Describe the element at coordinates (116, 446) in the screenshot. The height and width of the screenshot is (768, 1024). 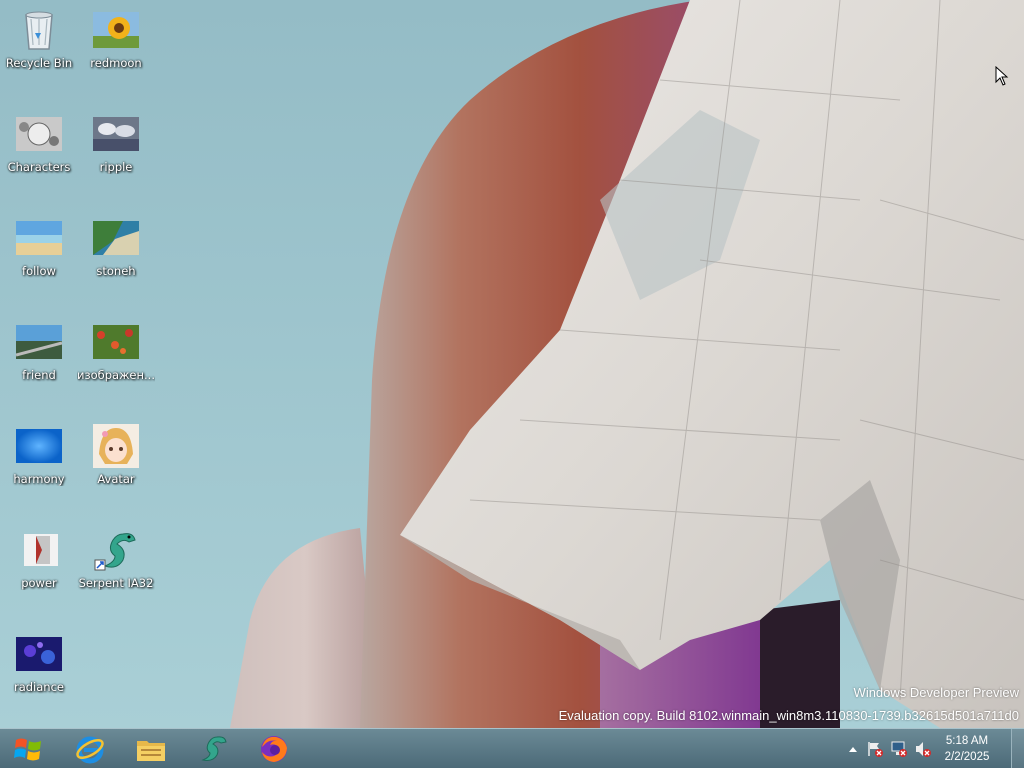
I see `anime-avatar-image-icon` at that location.